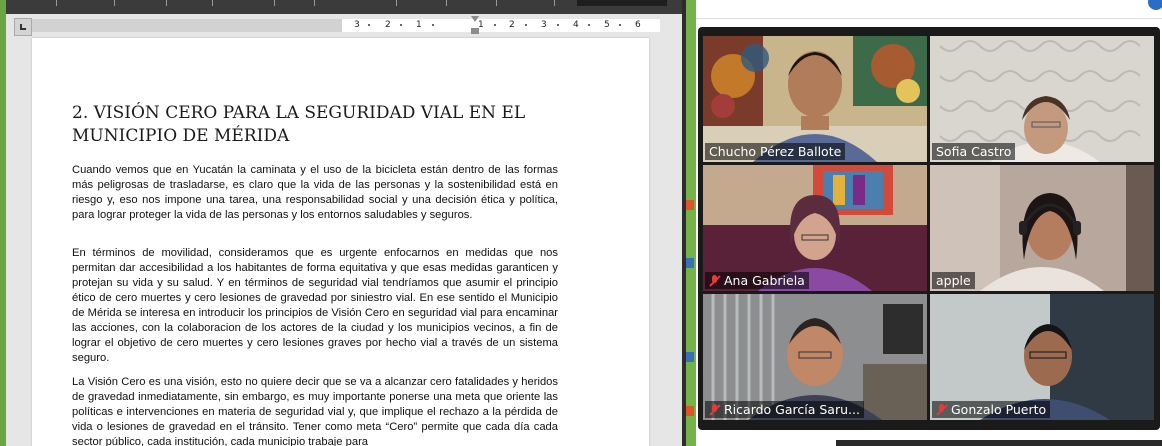  Describe the element at coordinates (1042, 99) in the screenshot. I see `video-tile: Sofia Castro` at that location.